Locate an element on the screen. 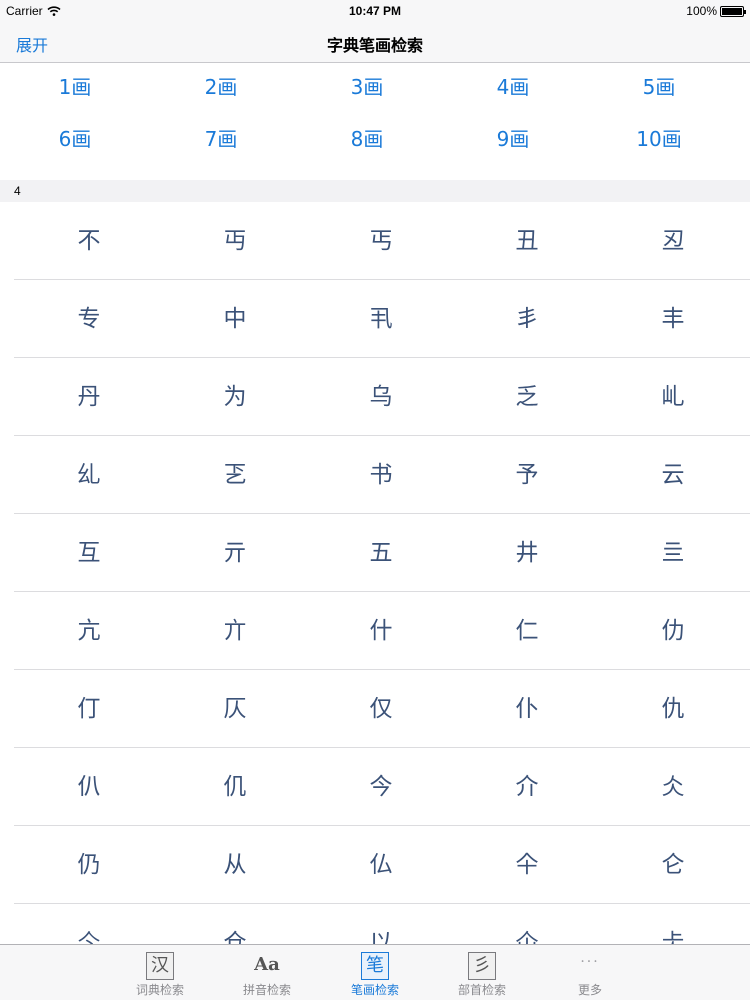 The image size is (750, 1000). tab-bar: 汉词典检索 Aa 拼音检索笔笔画检索彡部首检索 ··· 更多 is located at coordinates (375, 972).